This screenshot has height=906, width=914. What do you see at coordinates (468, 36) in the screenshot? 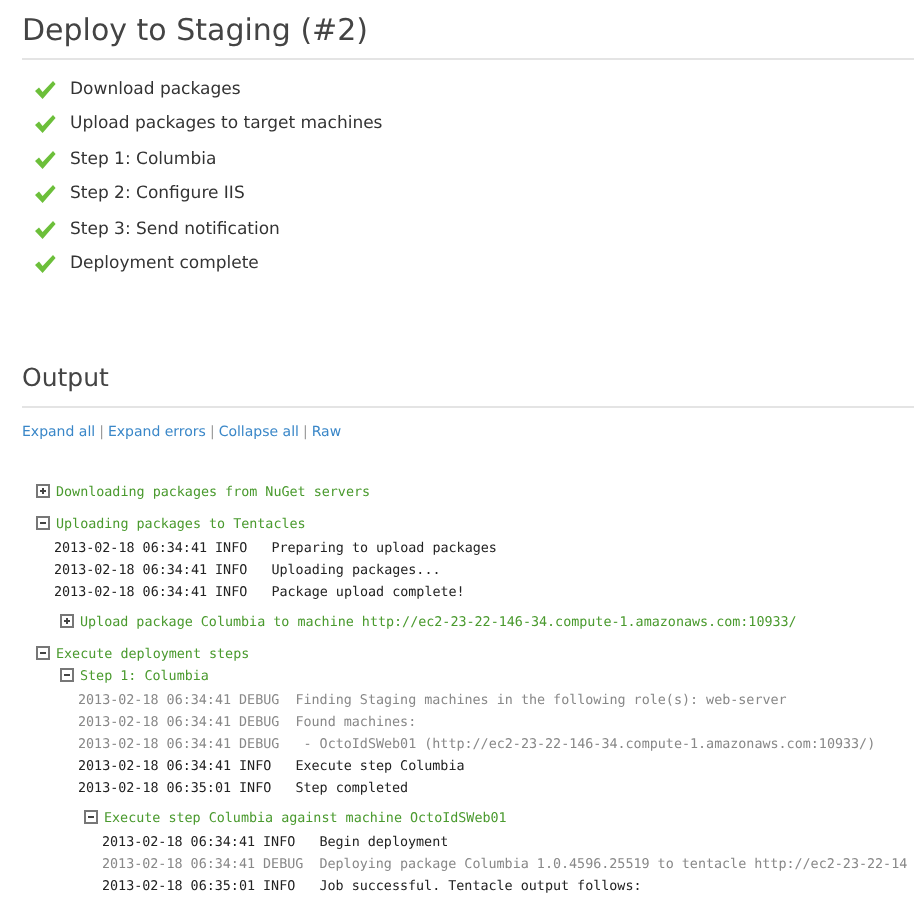
I see `page-title: Deploy to Staging (#2)` at bounding box center [468, 36].